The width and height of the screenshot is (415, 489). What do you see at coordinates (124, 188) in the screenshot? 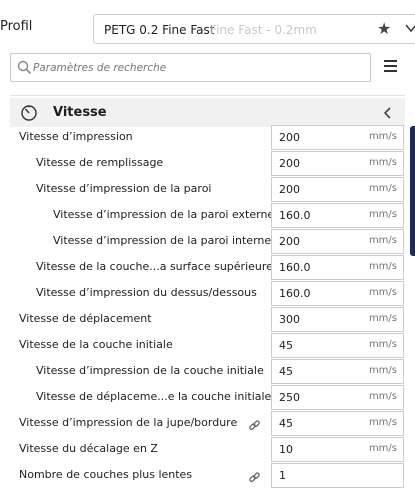
I see `setting-label: Vitesse d’impression de la paroi` at bounding box center [124, 188].